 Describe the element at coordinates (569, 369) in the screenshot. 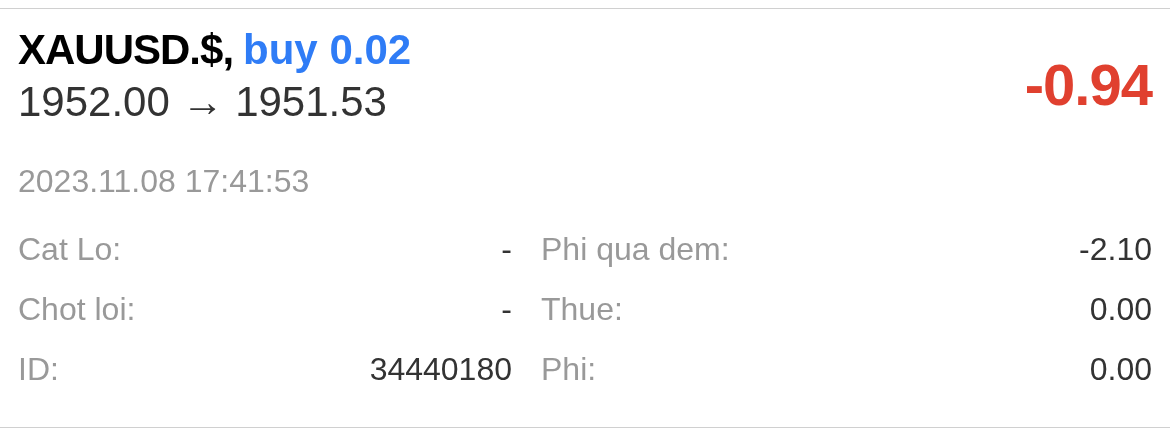

I see `detail-label: Phi:` at that location.